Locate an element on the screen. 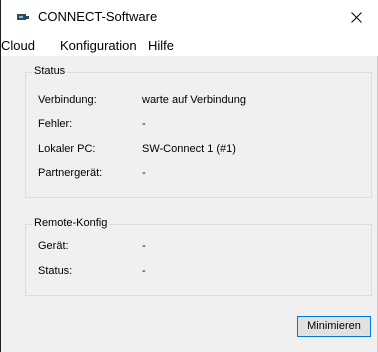 Image resolution: width=378 pixels, height=352 pixels. verbindung-label: Verbindung: is located at coordinates (67, 100).